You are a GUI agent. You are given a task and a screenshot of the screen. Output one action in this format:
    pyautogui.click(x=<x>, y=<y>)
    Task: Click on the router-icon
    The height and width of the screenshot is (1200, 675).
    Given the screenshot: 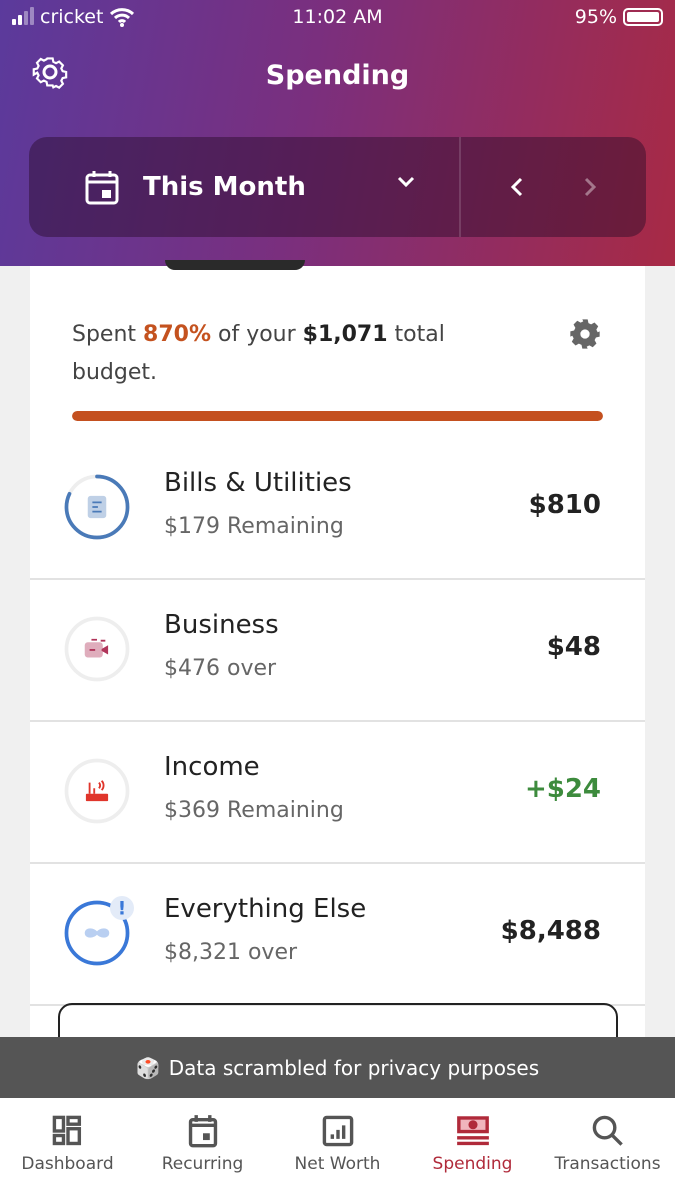 What is the action you would take?
    pyautogui.click(x=97, y=791)
    